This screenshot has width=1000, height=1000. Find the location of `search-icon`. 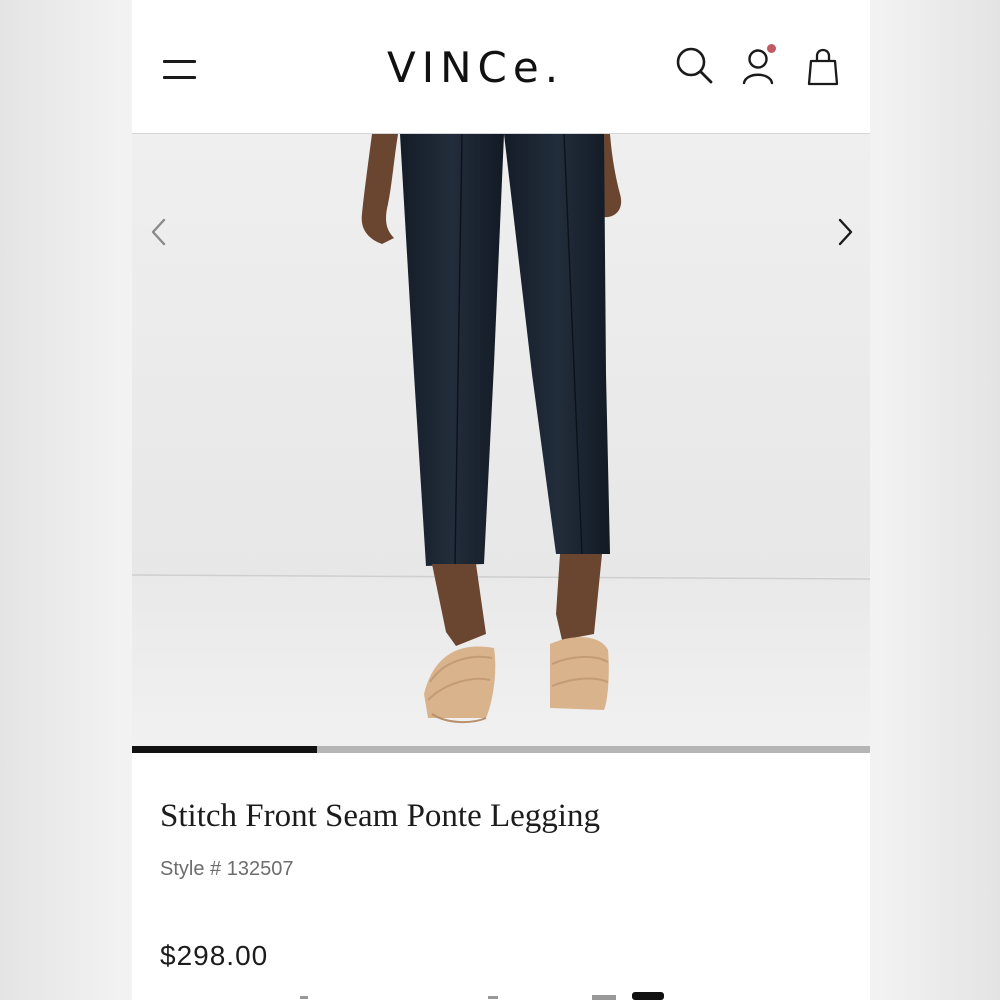

search-icon is located at coordinates (695, 66).